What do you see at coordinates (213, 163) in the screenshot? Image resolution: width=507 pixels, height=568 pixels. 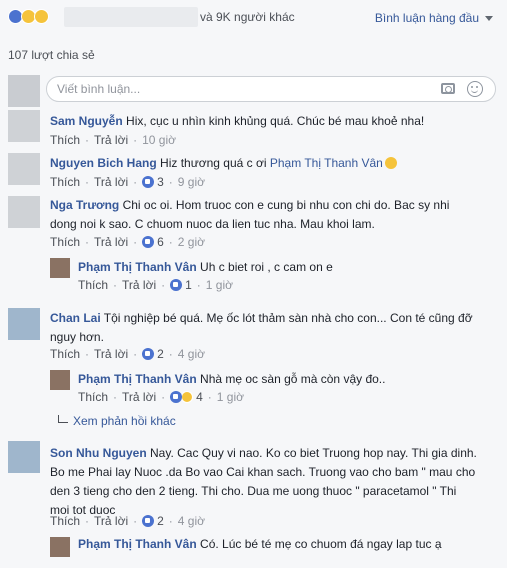 I see `comment-text: Hiz thương quá c ơi` at bounding box center [213, 163].